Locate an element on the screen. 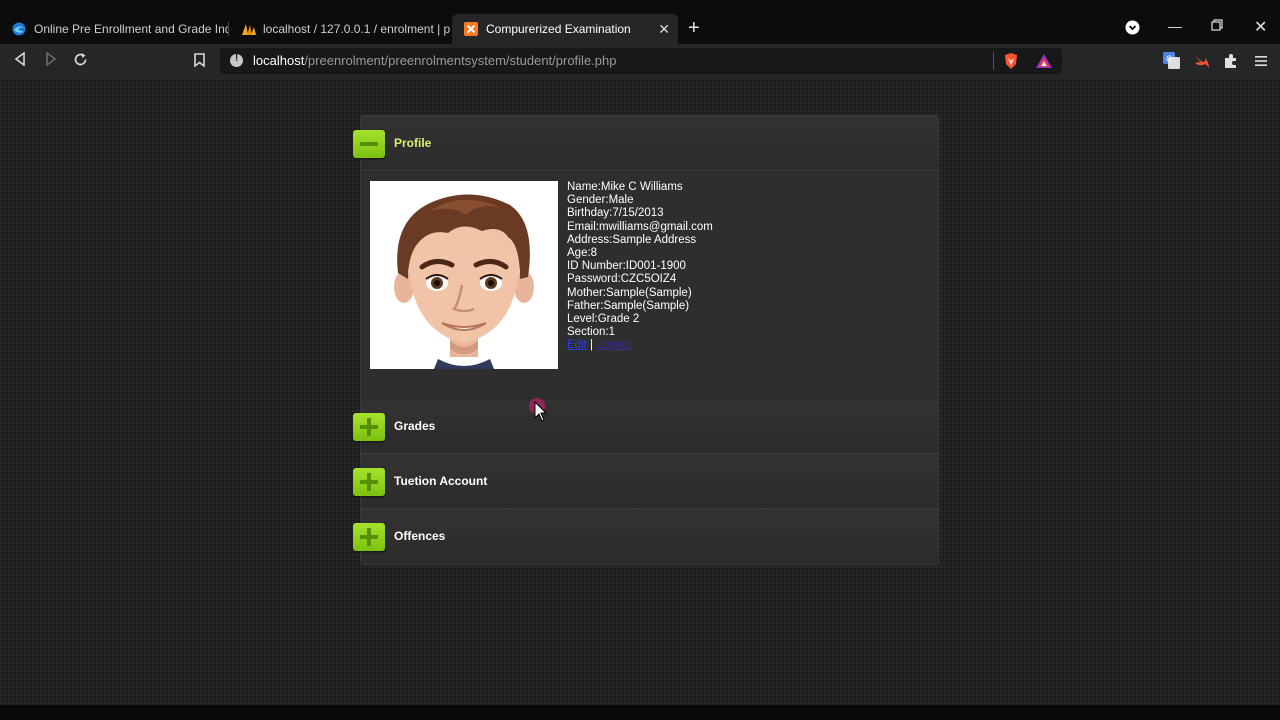  profile-field-level: Level:Grade 2 is located at coordinates (603, 319).